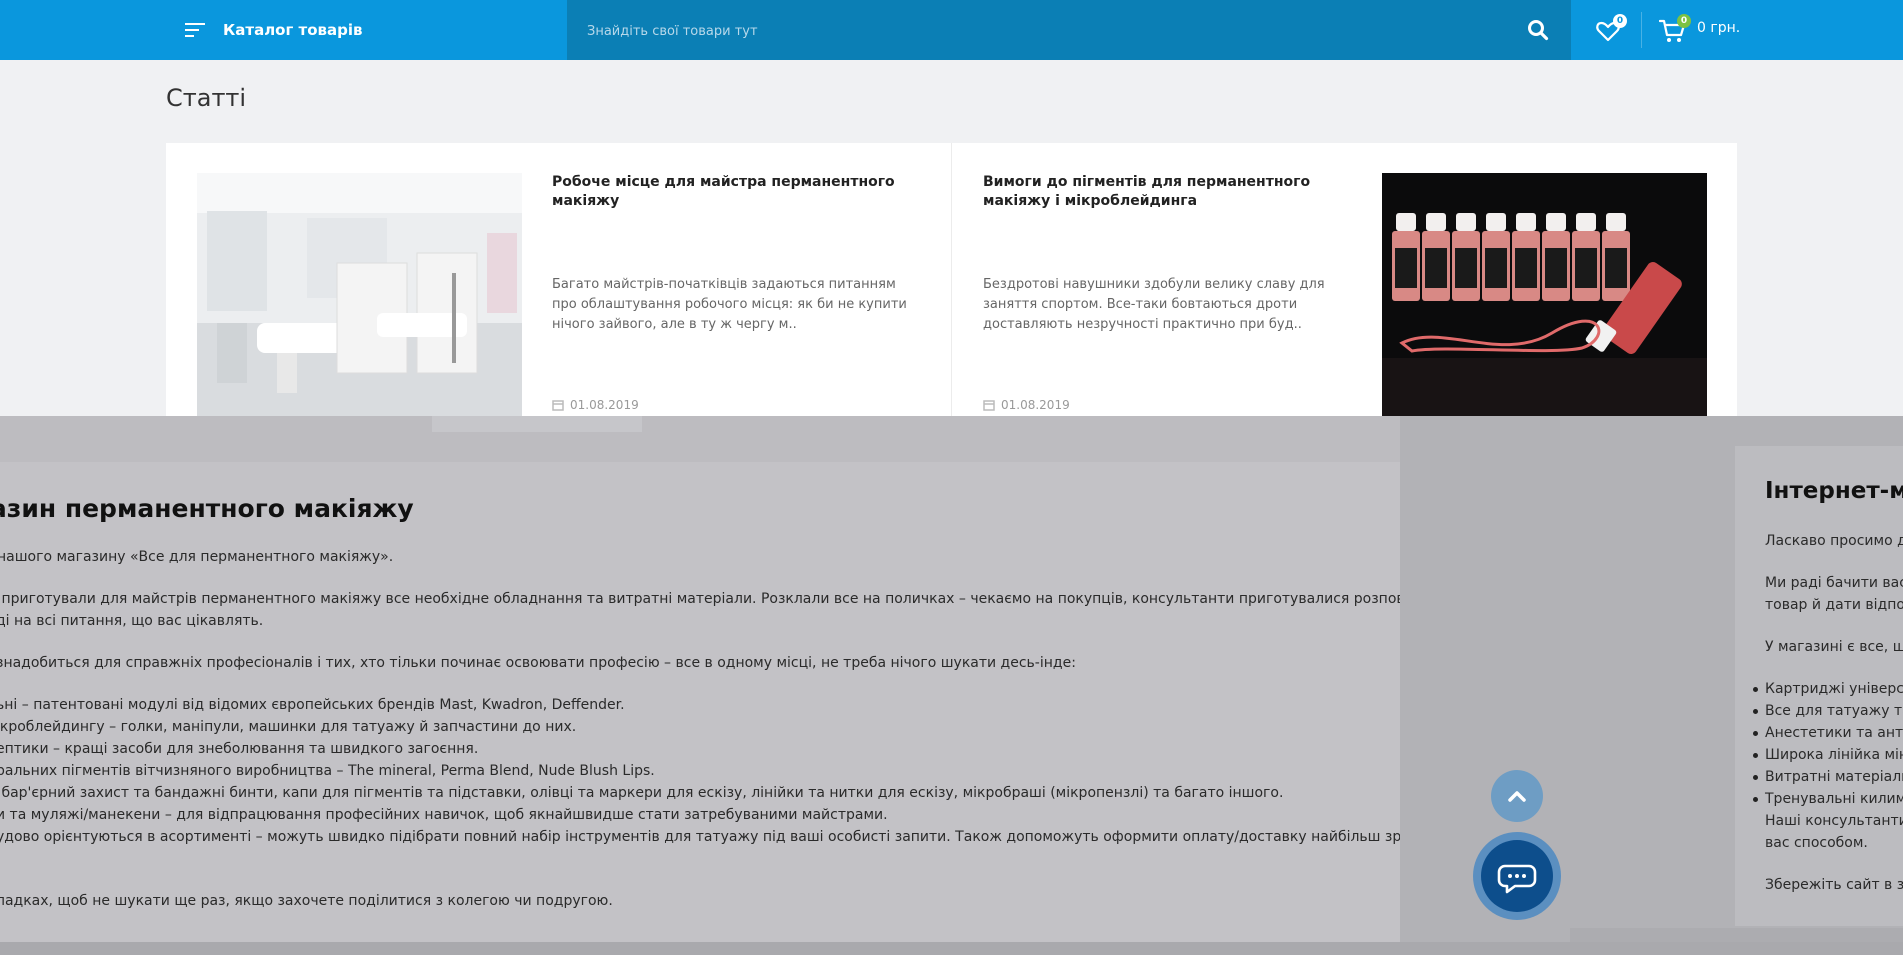 The width and height of the screenshot is (1903, 955). I want to click on search-bar, so click(1069, 31).